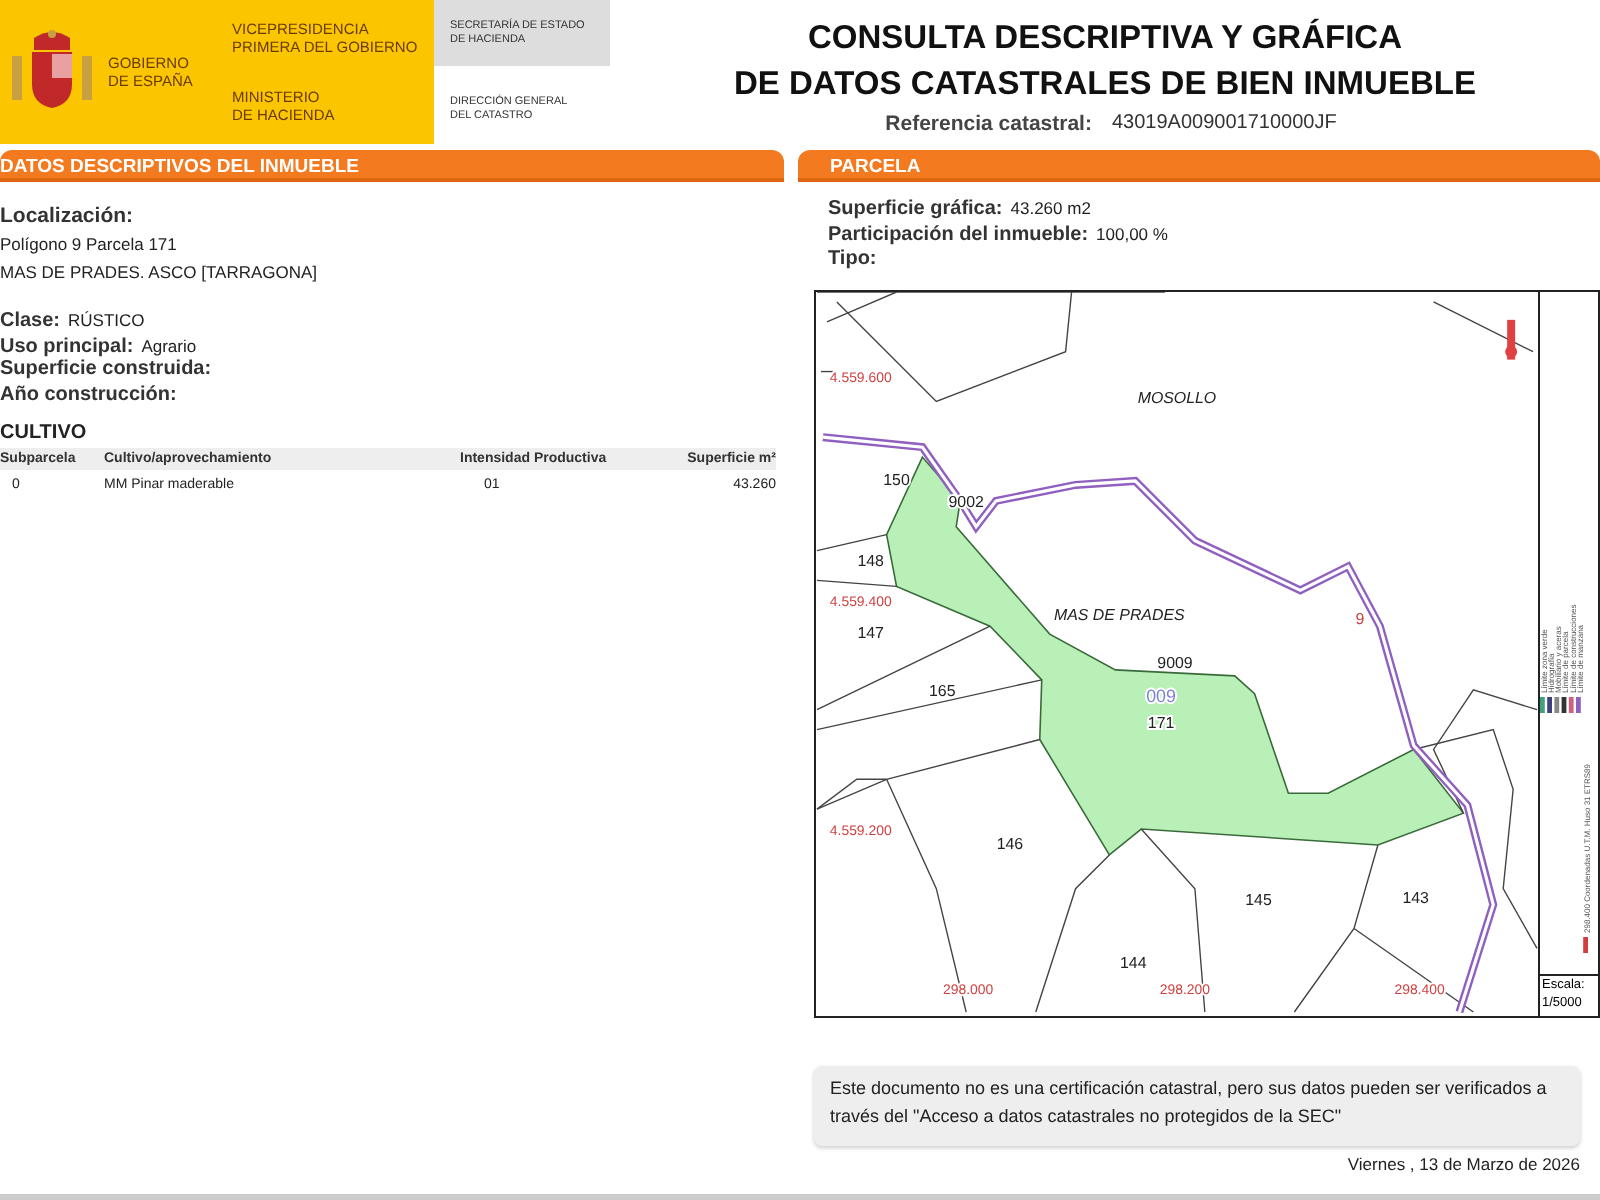 This screenshot has height=1200, width=1600. I want to click on field-value: 43.260 m2, so click(1050, 209).